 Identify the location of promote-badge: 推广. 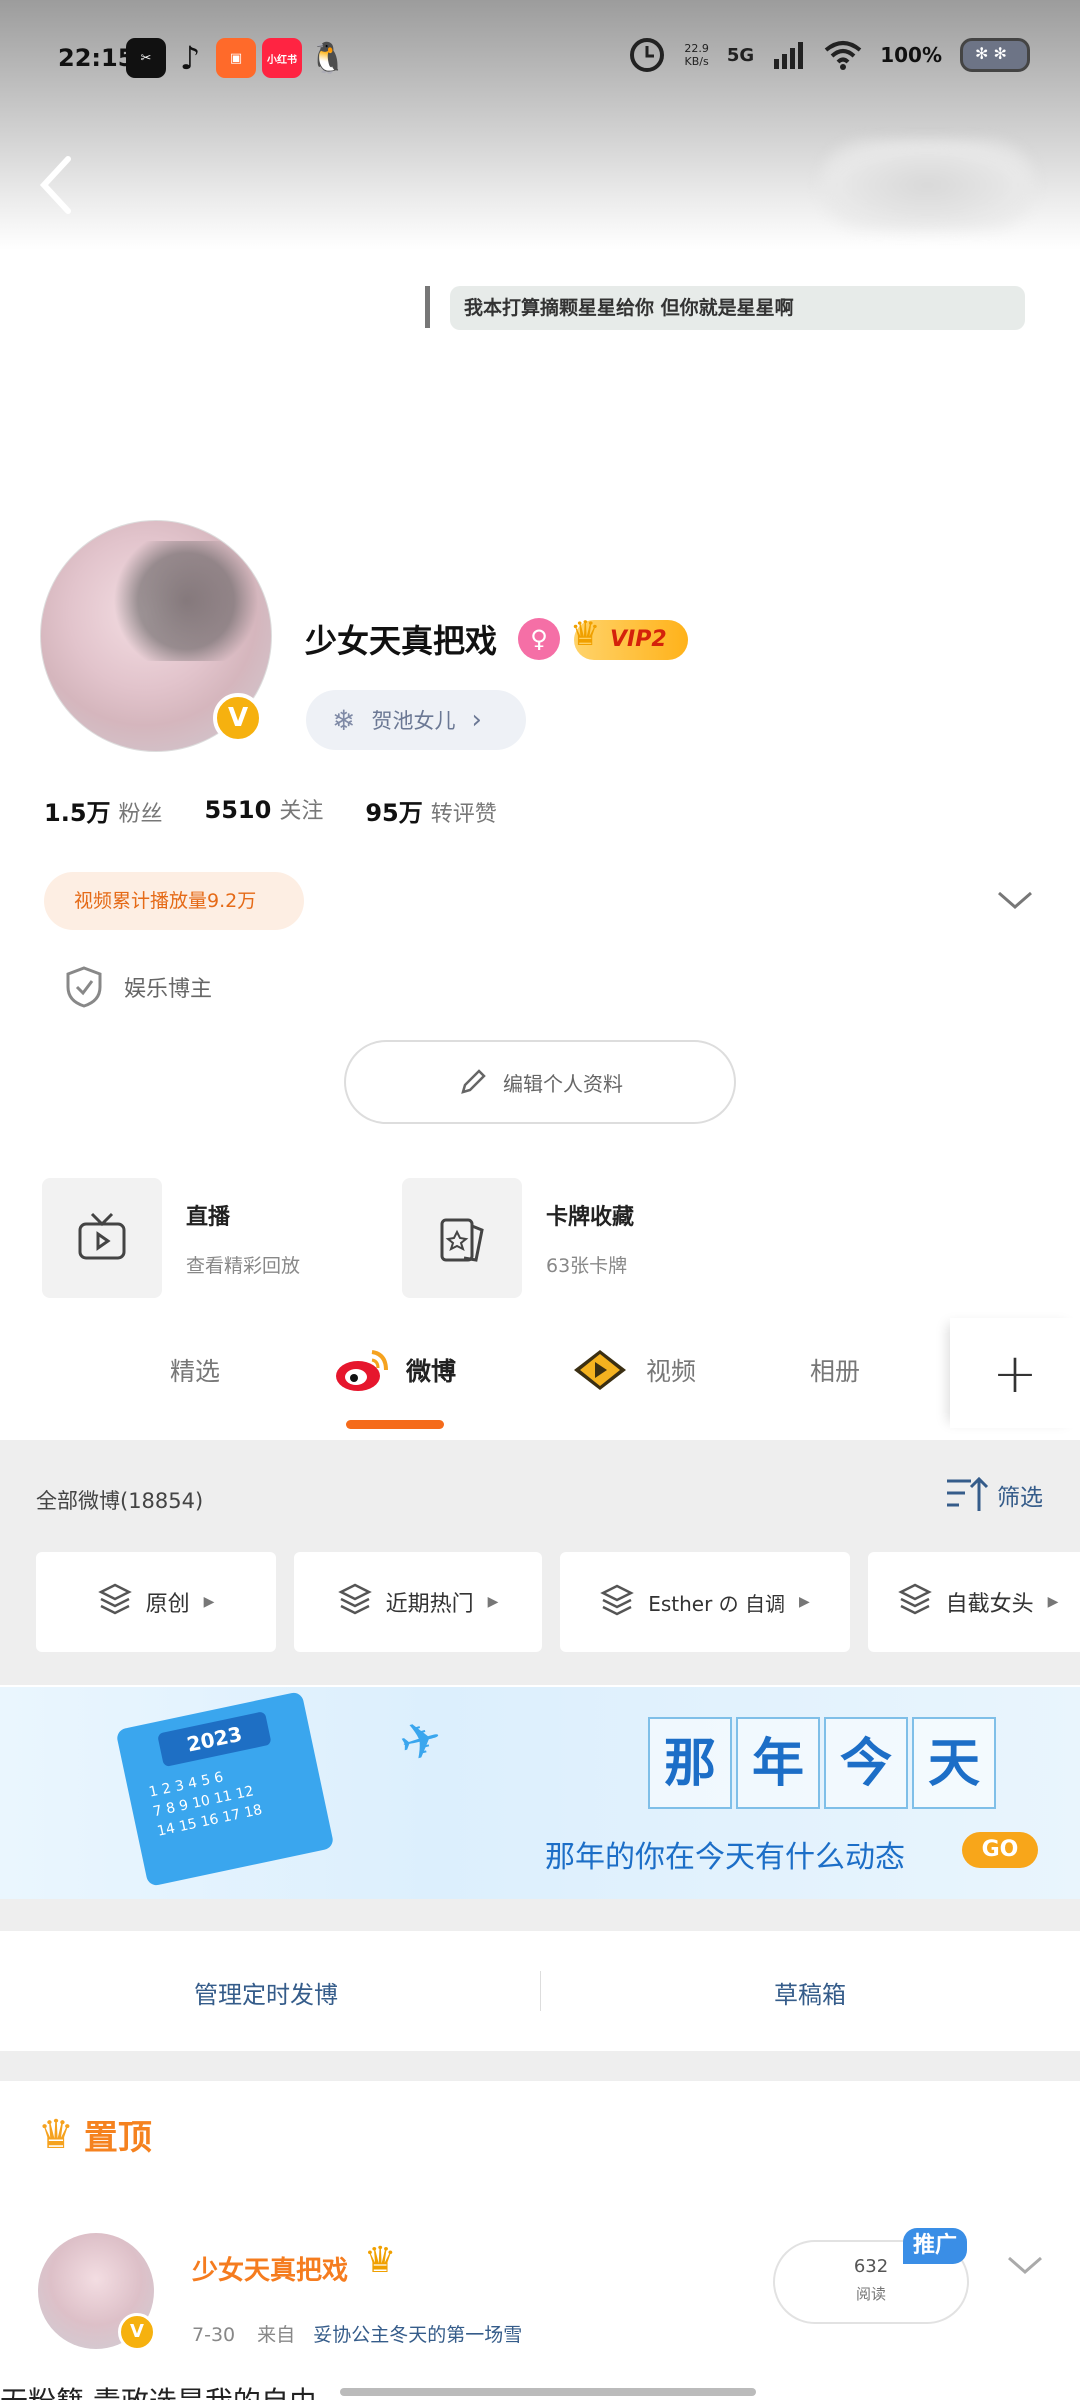
(935, 2246).